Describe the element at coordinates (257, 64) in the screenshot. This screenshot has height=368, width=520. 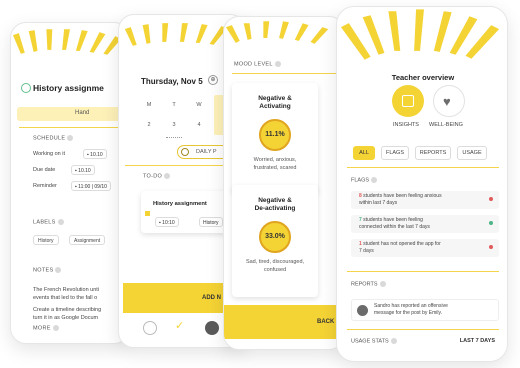
I see `mood-level-label: MOOD LEVEL` at that location.